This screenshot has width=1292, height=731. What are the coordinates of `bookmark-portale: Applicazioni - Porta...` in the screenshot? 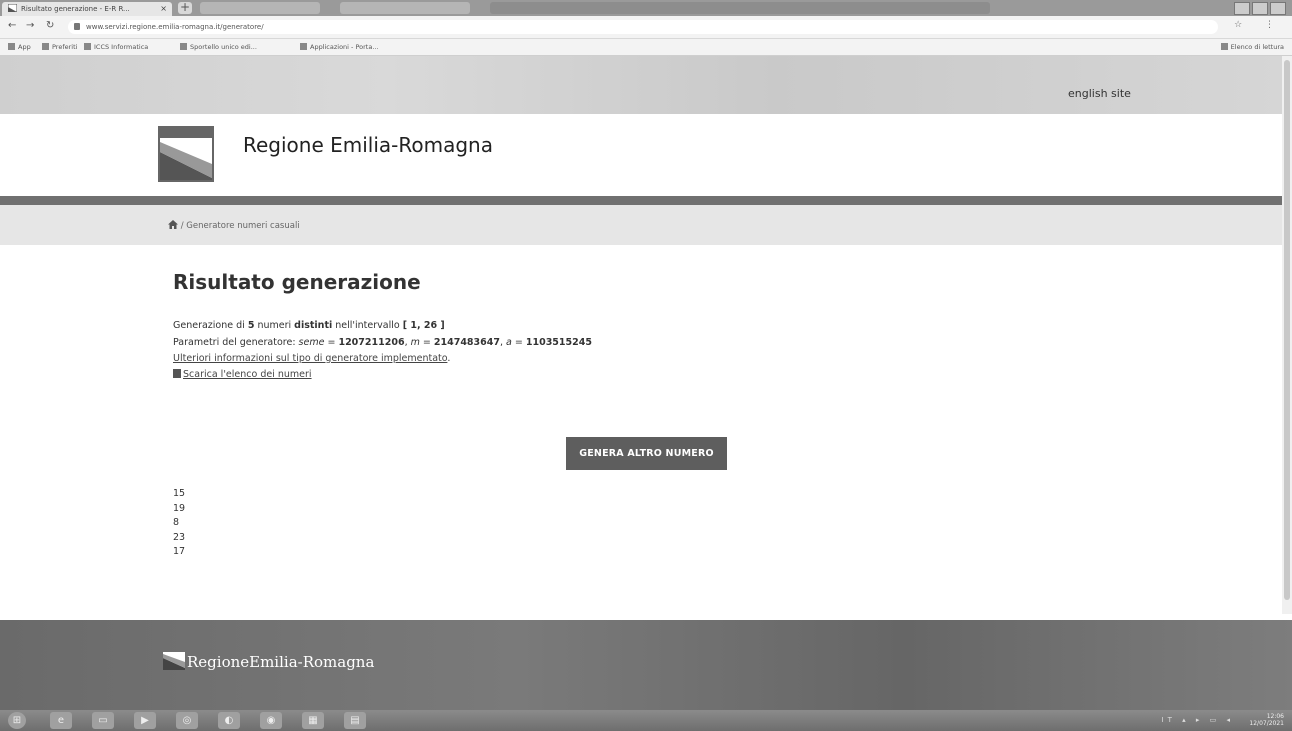 It's located at (339, 47).